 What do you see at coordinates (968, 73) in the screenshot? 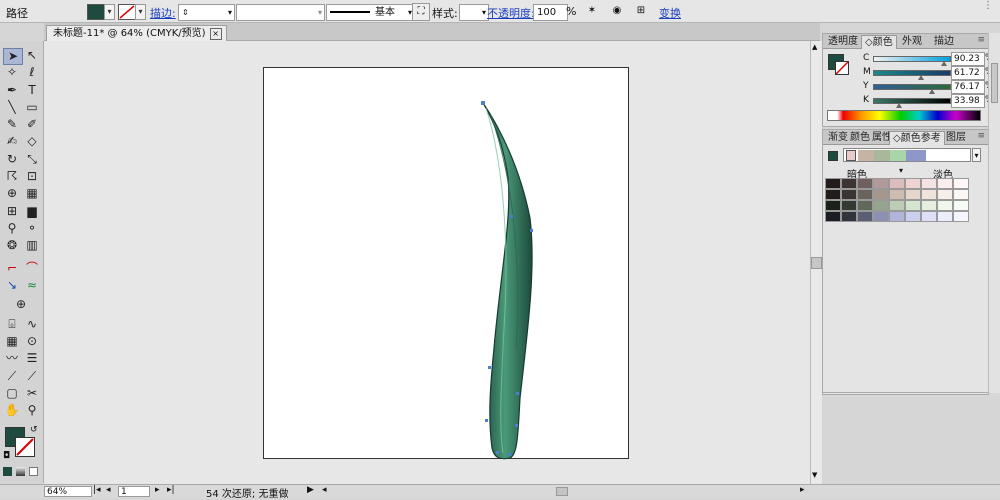
I see `channel-value: 61.72` at bounding box center [968, 73].